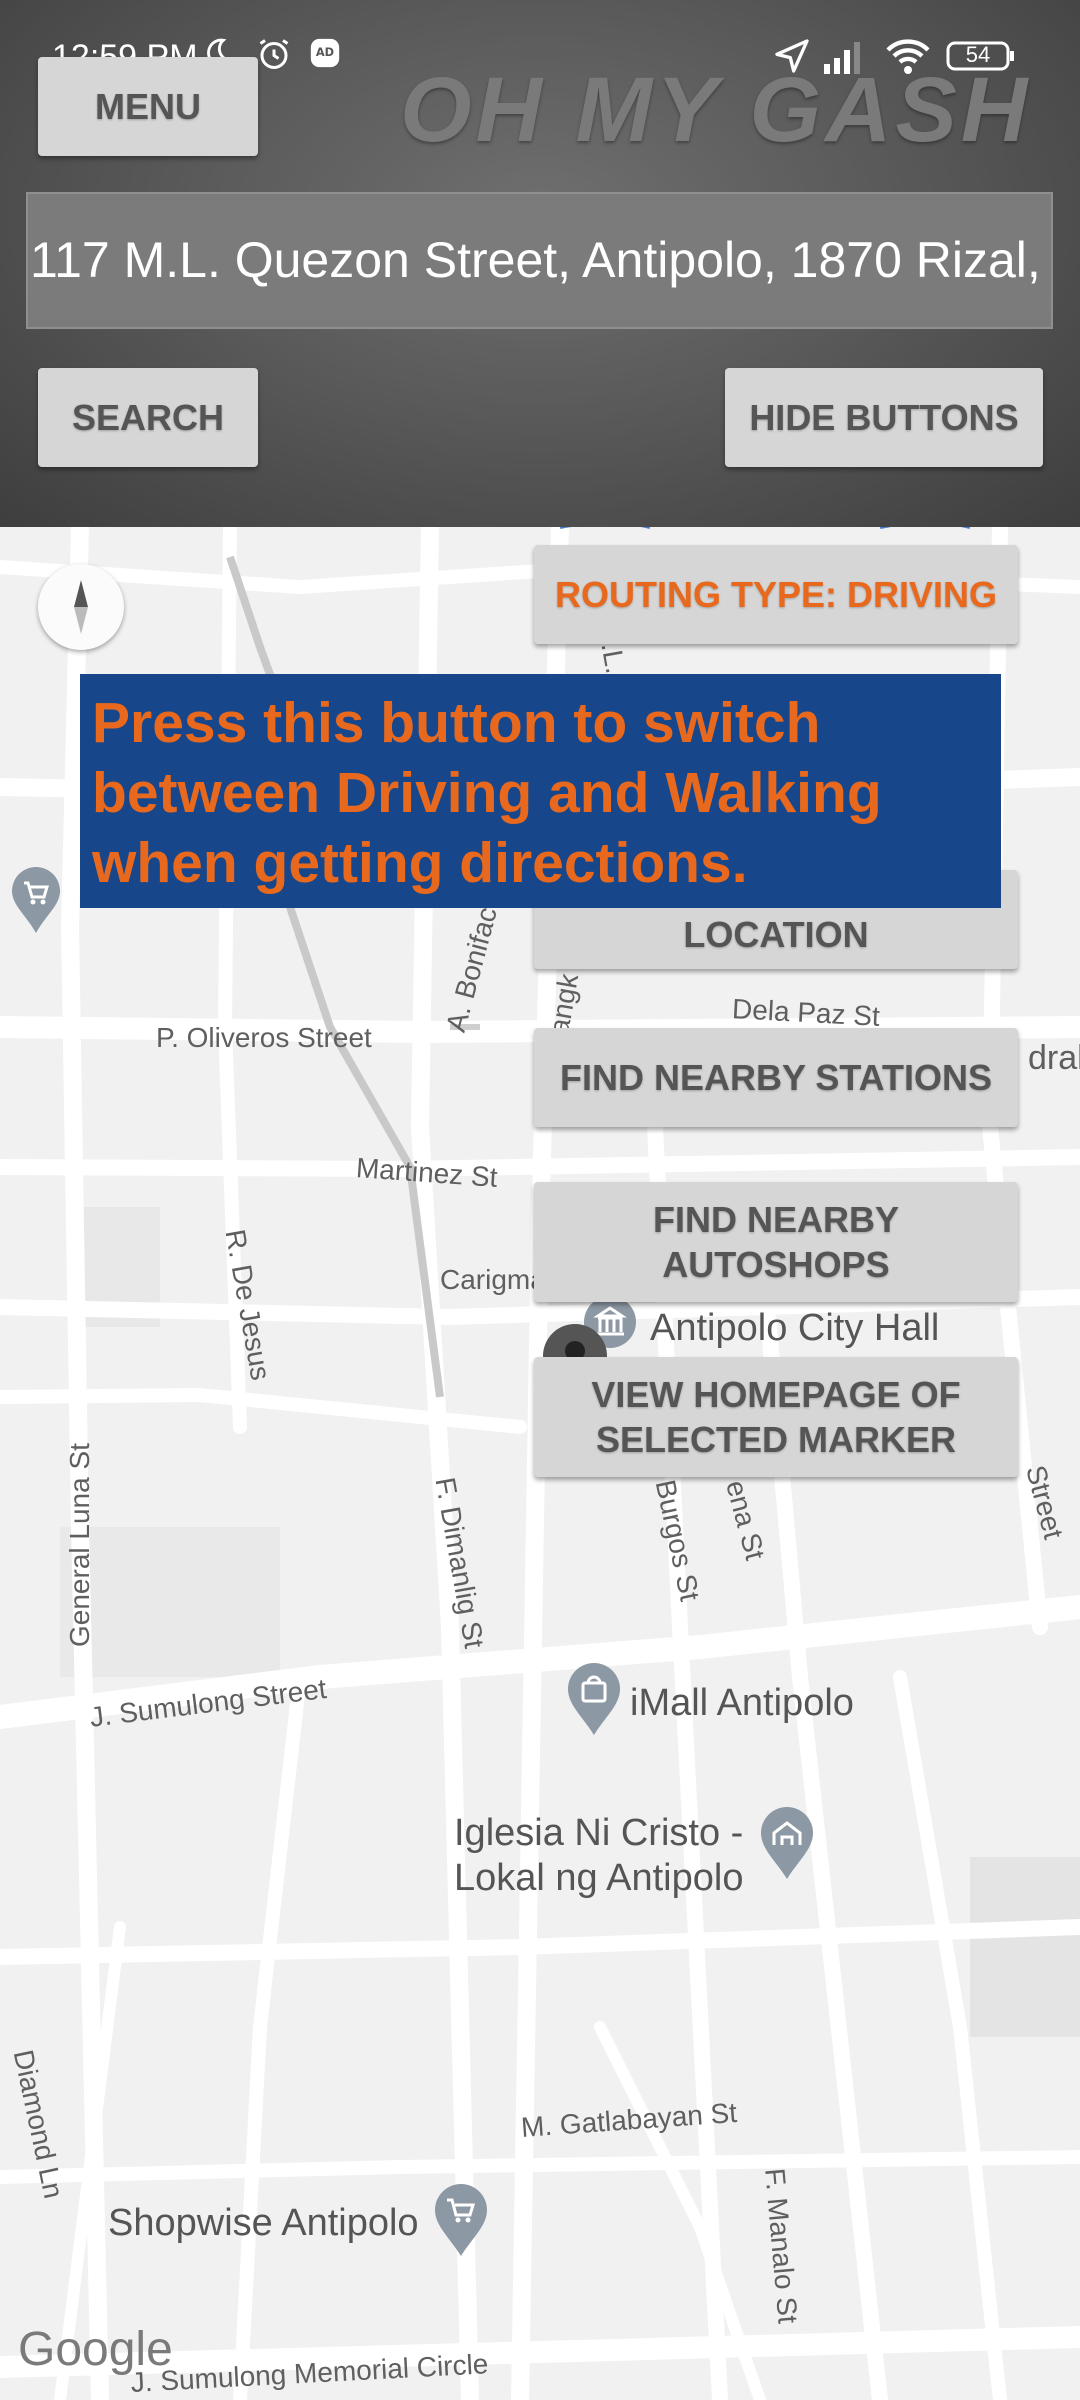  Describe the element at coordinates (264, 1037) in the screenshot. I see `street-label-p-oliveros: P. Oliveros Street` at that location.